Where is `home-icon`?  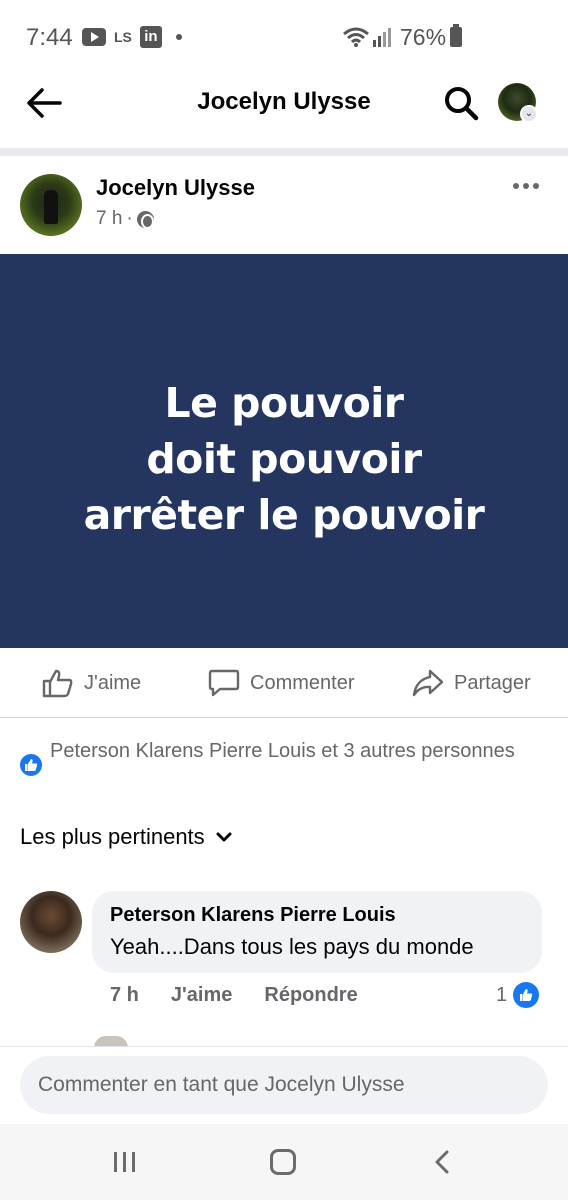
home-icon is located at coordinates (283, 1162).